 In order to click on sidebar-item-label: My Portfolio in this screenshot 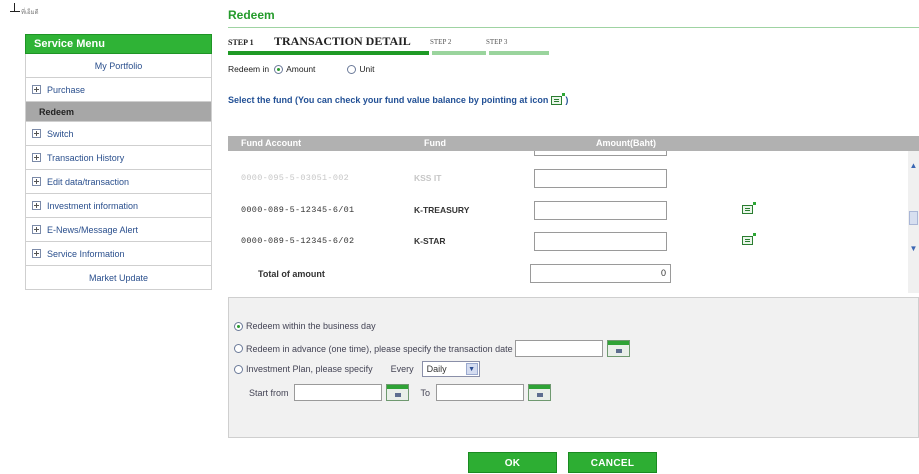, I will do `click(118, 65)`.